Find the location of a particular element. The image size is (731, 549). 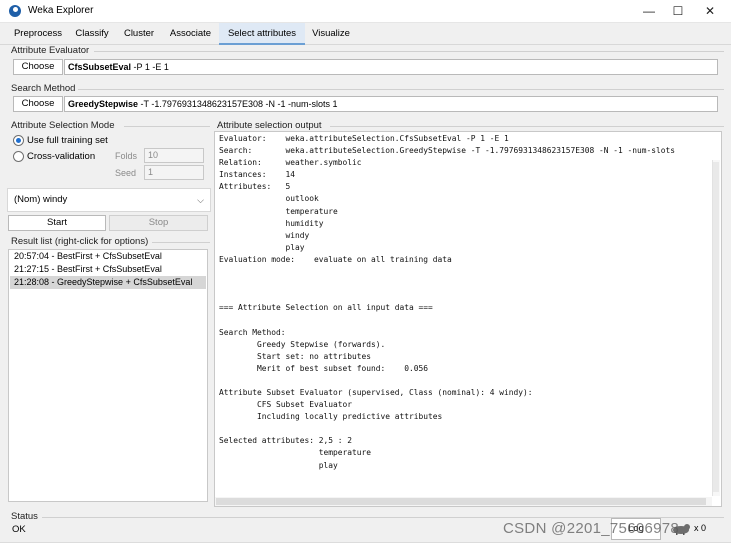

evaluator-config-field: CfsSubsetEval -P 1 -E 1 is located at coordinates (391, 67).